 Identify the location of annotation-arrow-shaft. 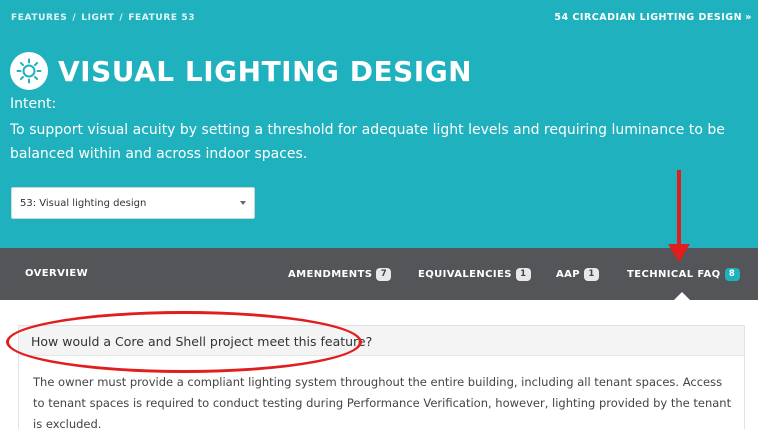
(679, 209).